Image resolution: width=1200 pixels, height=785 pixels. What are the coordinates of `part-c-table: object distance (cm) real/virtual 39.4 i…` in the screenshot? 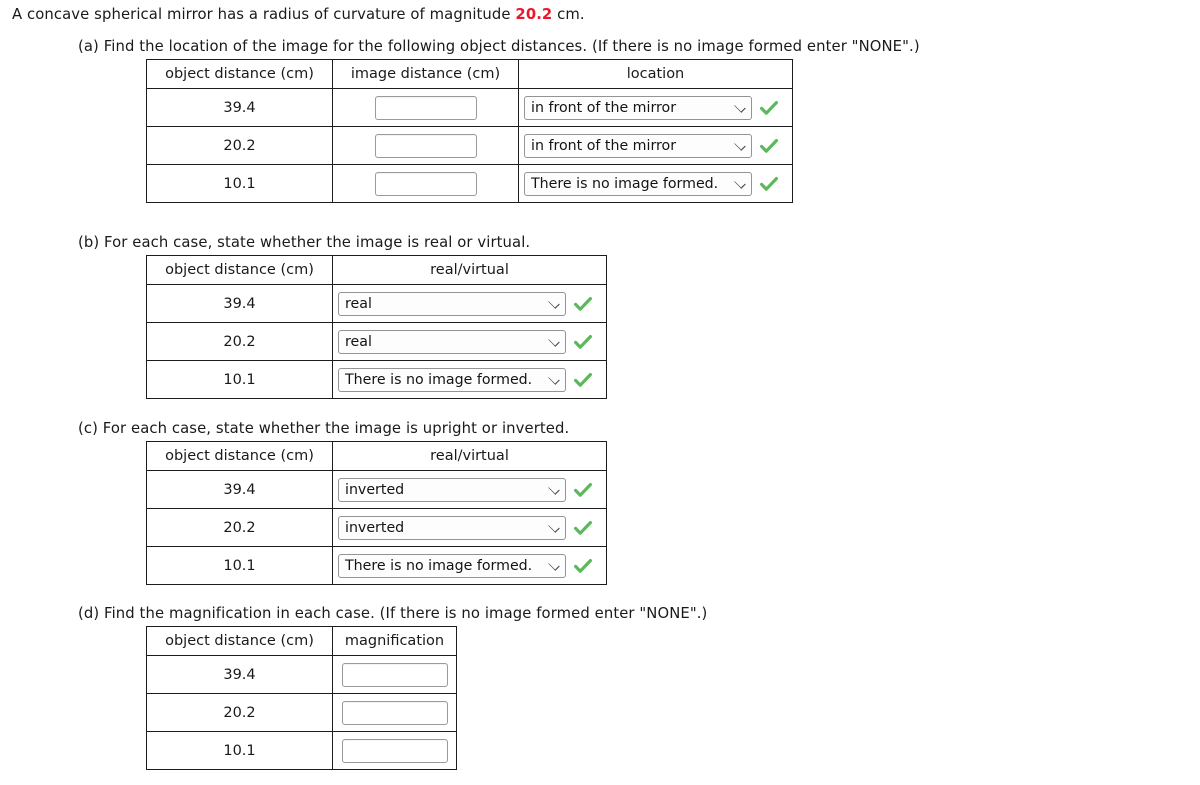 It's located at (376, 513).